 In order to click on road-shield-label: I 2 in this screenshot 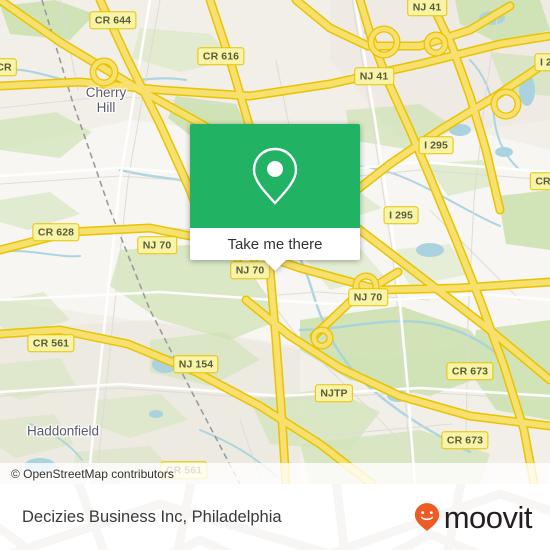, I will do `click(542, 62)`.